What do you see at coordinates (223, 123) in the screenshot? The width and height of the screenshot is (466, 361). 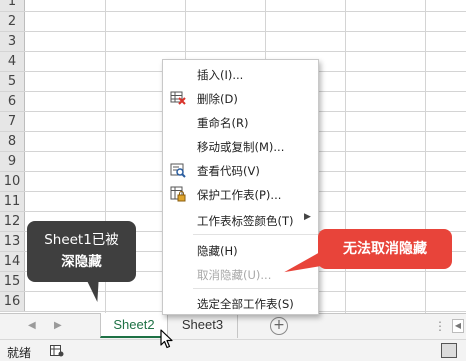 I see `menu-item-label: 重命名(R)` at bounding box center [223, 123].